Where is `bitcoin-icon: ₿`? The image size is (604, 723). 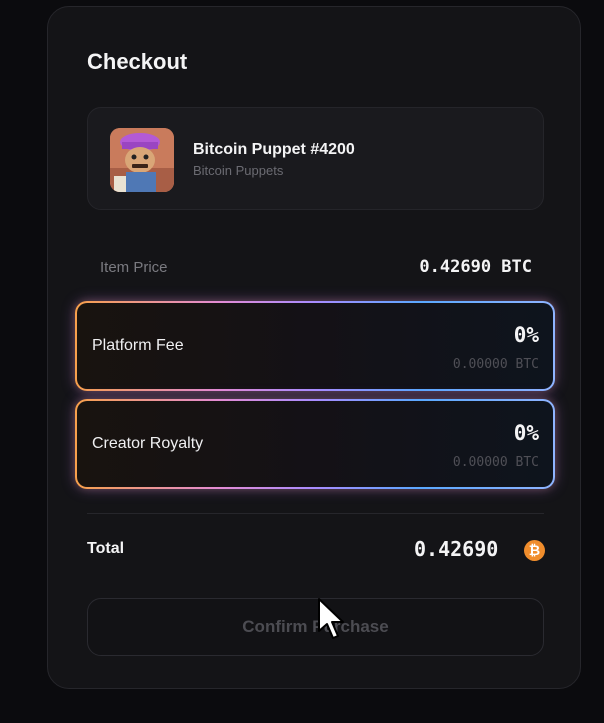 bitcoin-icon: ₿ is located at coordinates (534, 550).